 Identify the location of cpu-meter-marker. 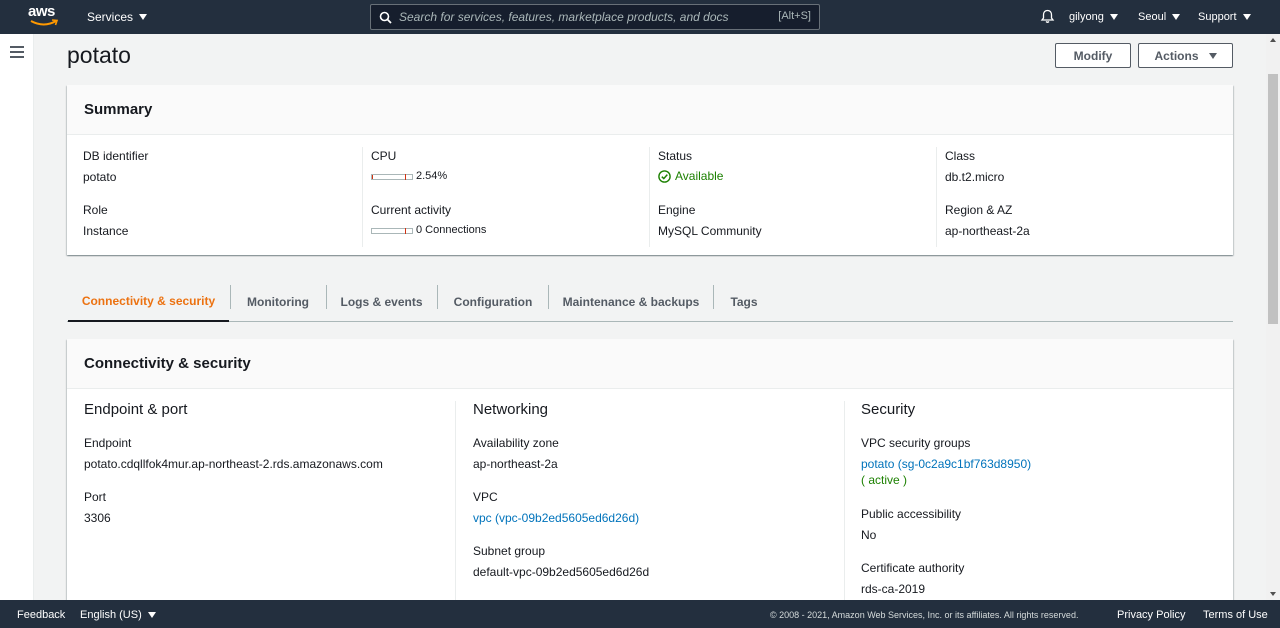
(405, 177).